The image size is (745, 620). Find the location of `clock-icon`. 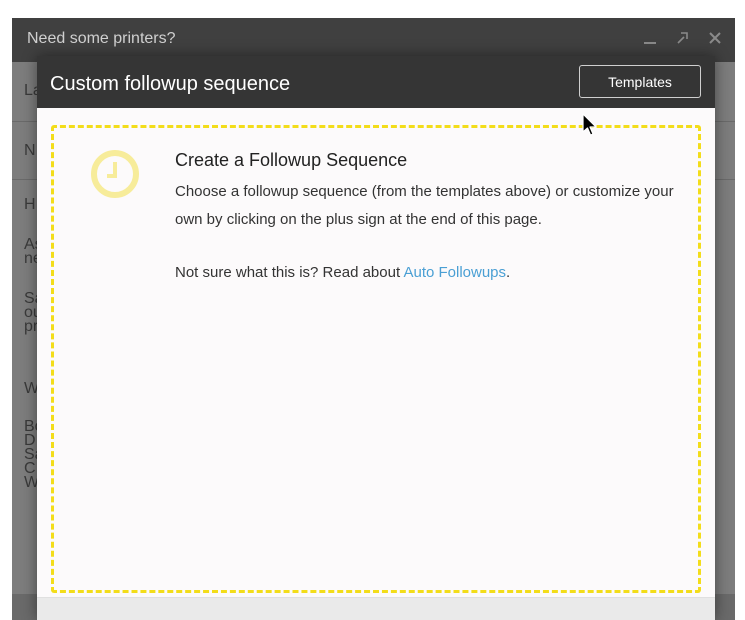

clock-icon is located at coordinates (115, 174).